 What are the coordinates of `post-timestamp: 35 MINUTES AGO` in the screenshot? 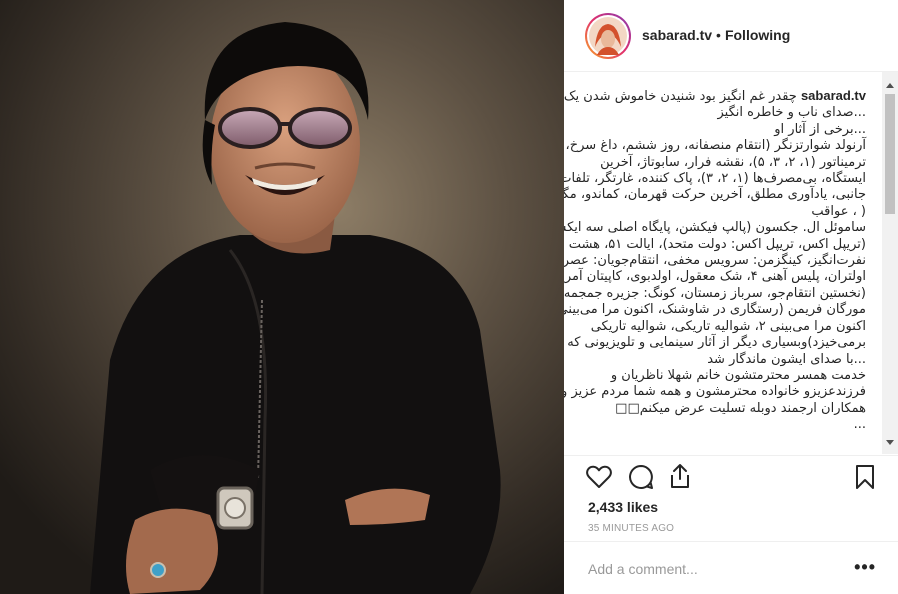 It's located at (631, 528).